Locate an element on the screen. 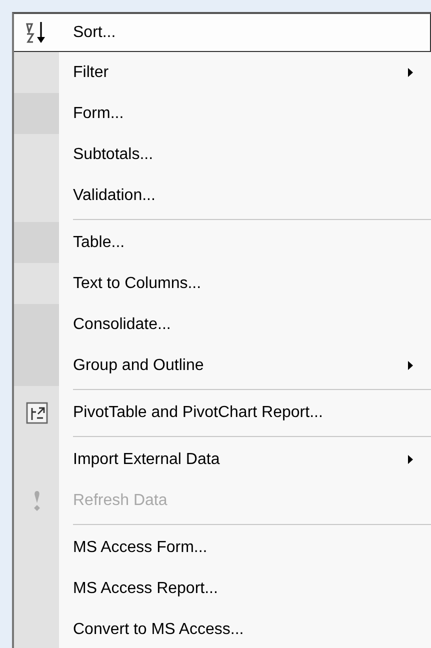  menu-item: Import External Data is located at coordinates (222, 459).